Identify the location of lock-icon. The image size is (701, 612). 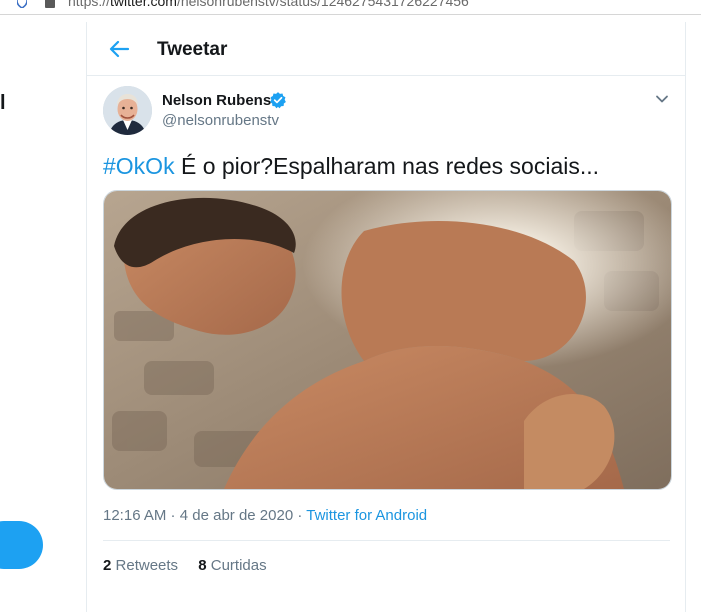
(50, 4).